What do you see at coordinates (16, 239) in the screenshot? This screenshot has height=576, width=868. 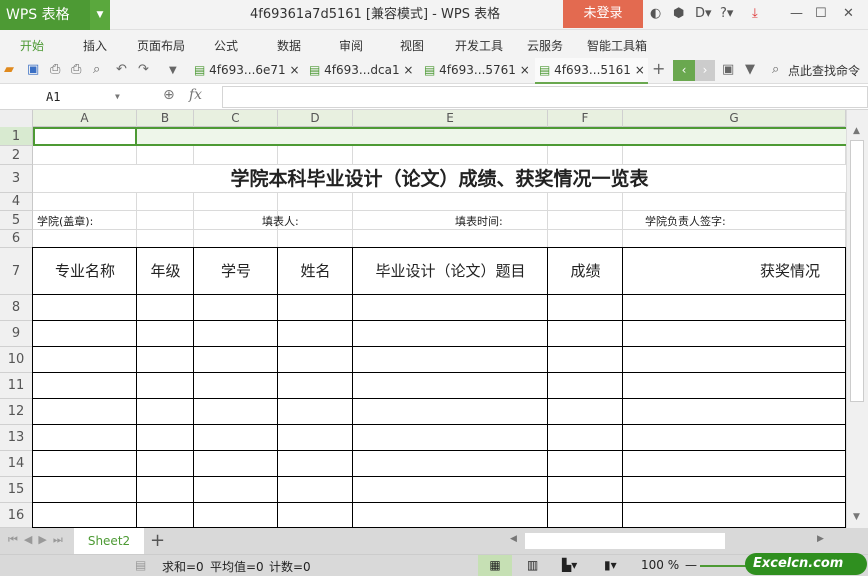 I see `row-header: 6` at bounding box center [16, 239].